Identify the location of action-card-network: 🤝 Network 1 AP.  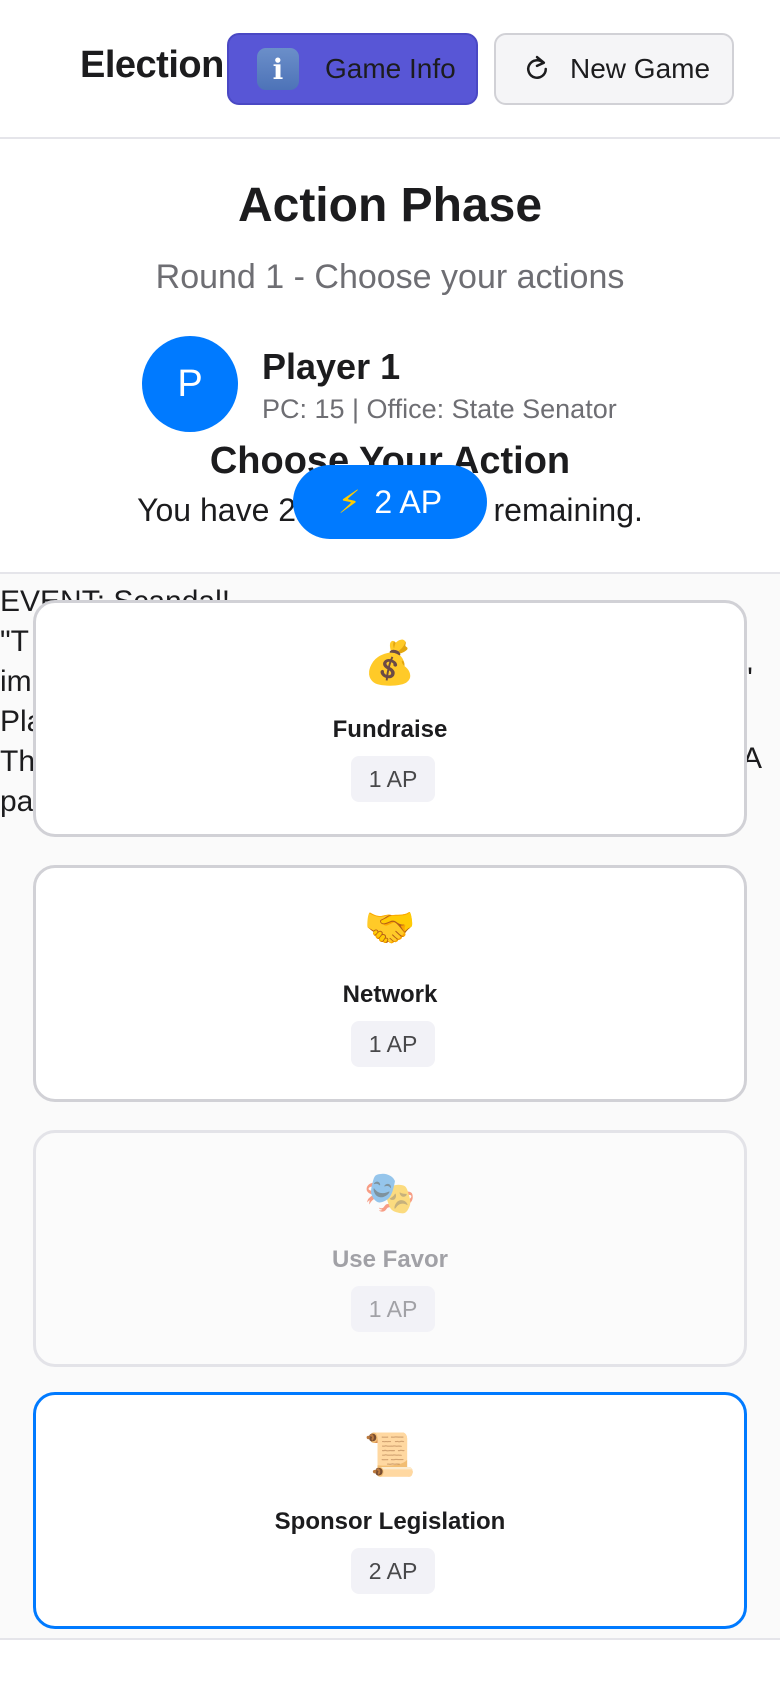
(390, 983).